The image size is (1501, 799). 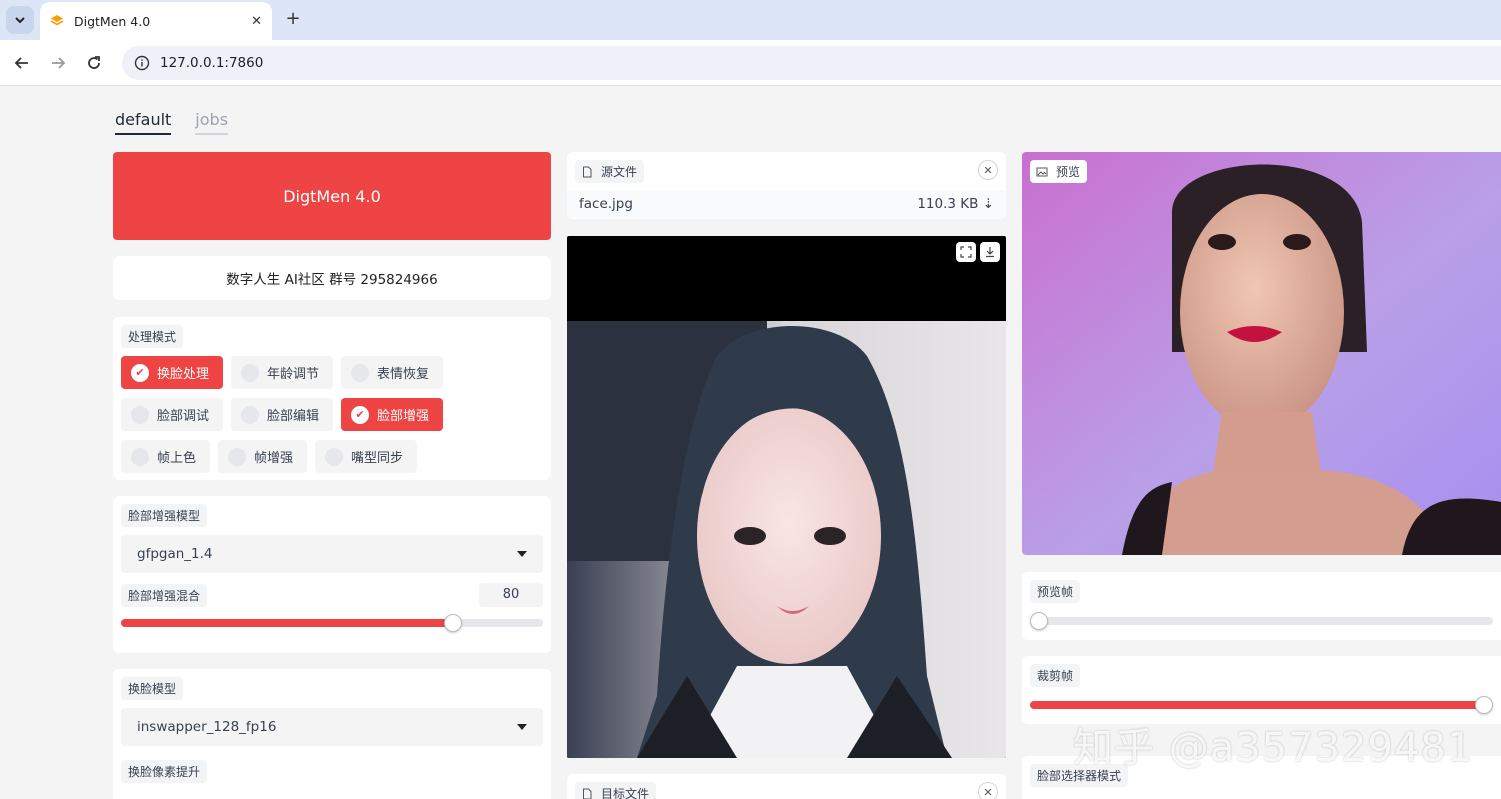 I want to click on checkbox-label: 帧增强, so click(x=274, y=458).